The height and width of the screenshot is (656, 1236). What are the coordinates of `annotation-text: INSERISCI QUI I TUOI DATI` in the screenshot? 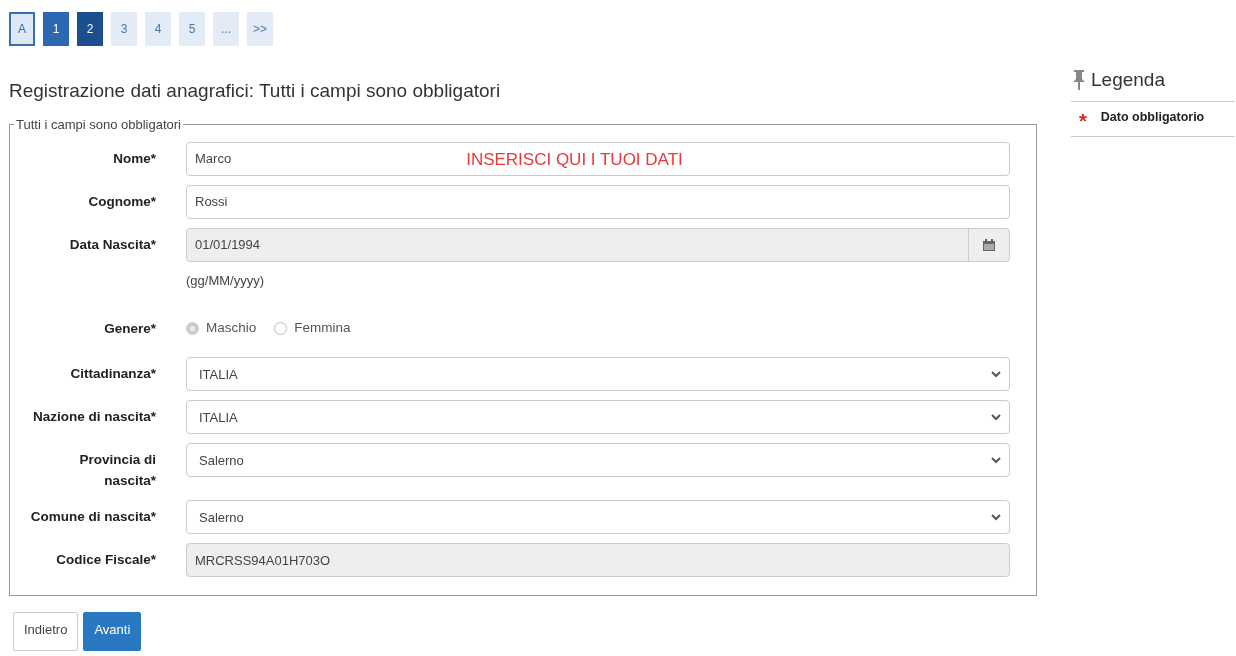 It's located at (574, 159).